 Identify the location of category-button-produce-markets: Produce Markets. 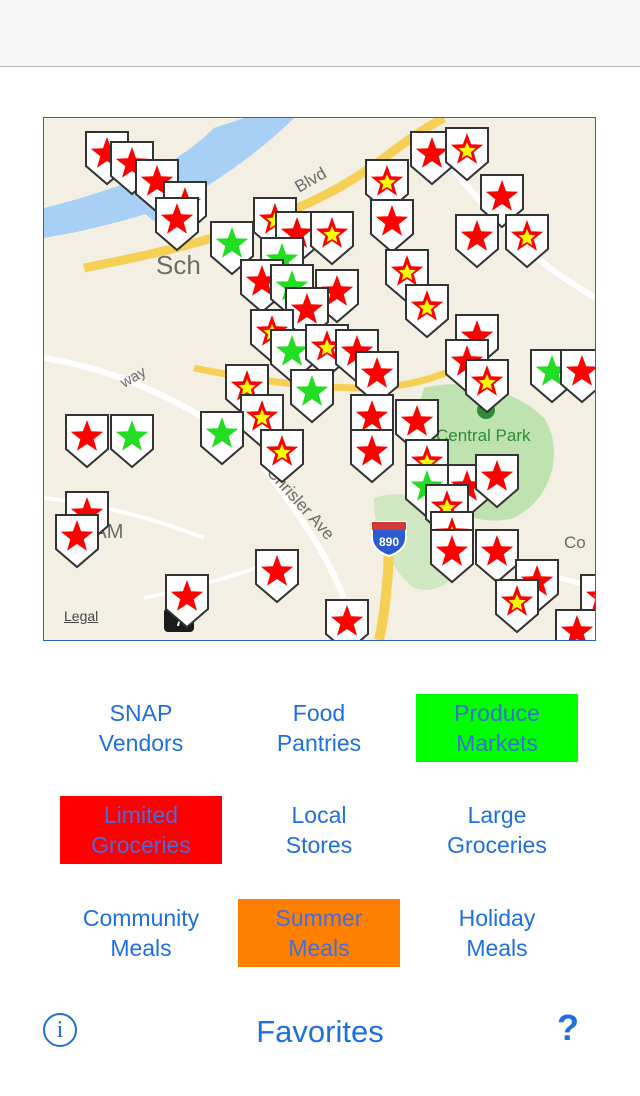
(497, 728).